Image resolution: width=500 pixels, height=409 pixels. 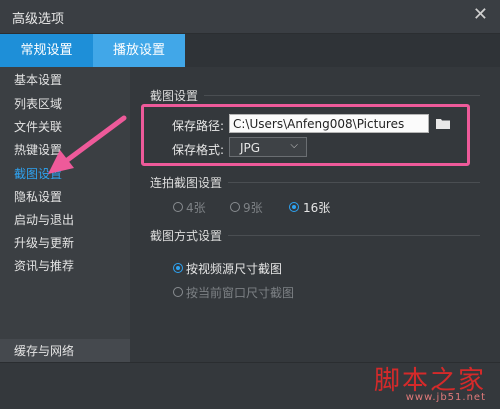 I want to click on tab-playback-settings: 播放设置, so click(x=139, y=50).